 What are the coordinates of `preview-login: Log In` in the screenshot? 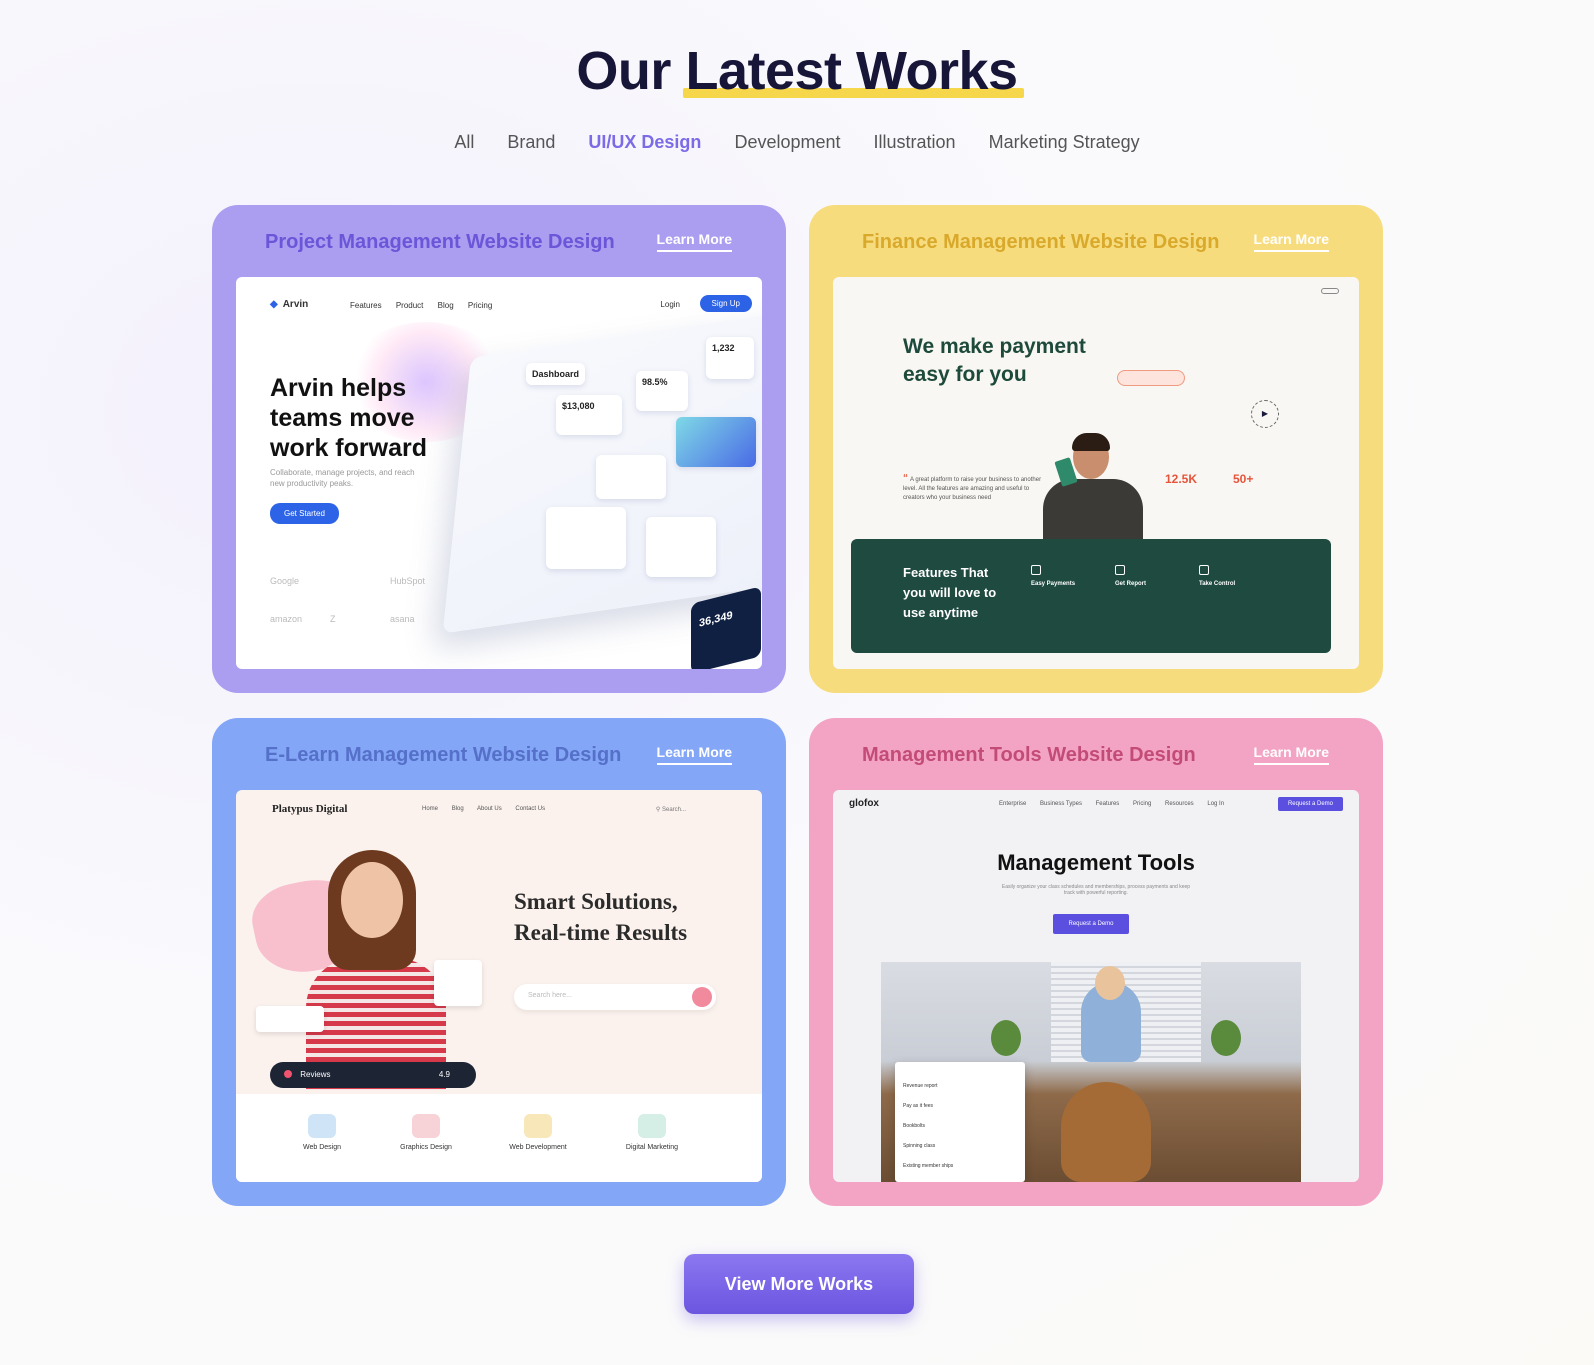 It's located at (1216, 804).